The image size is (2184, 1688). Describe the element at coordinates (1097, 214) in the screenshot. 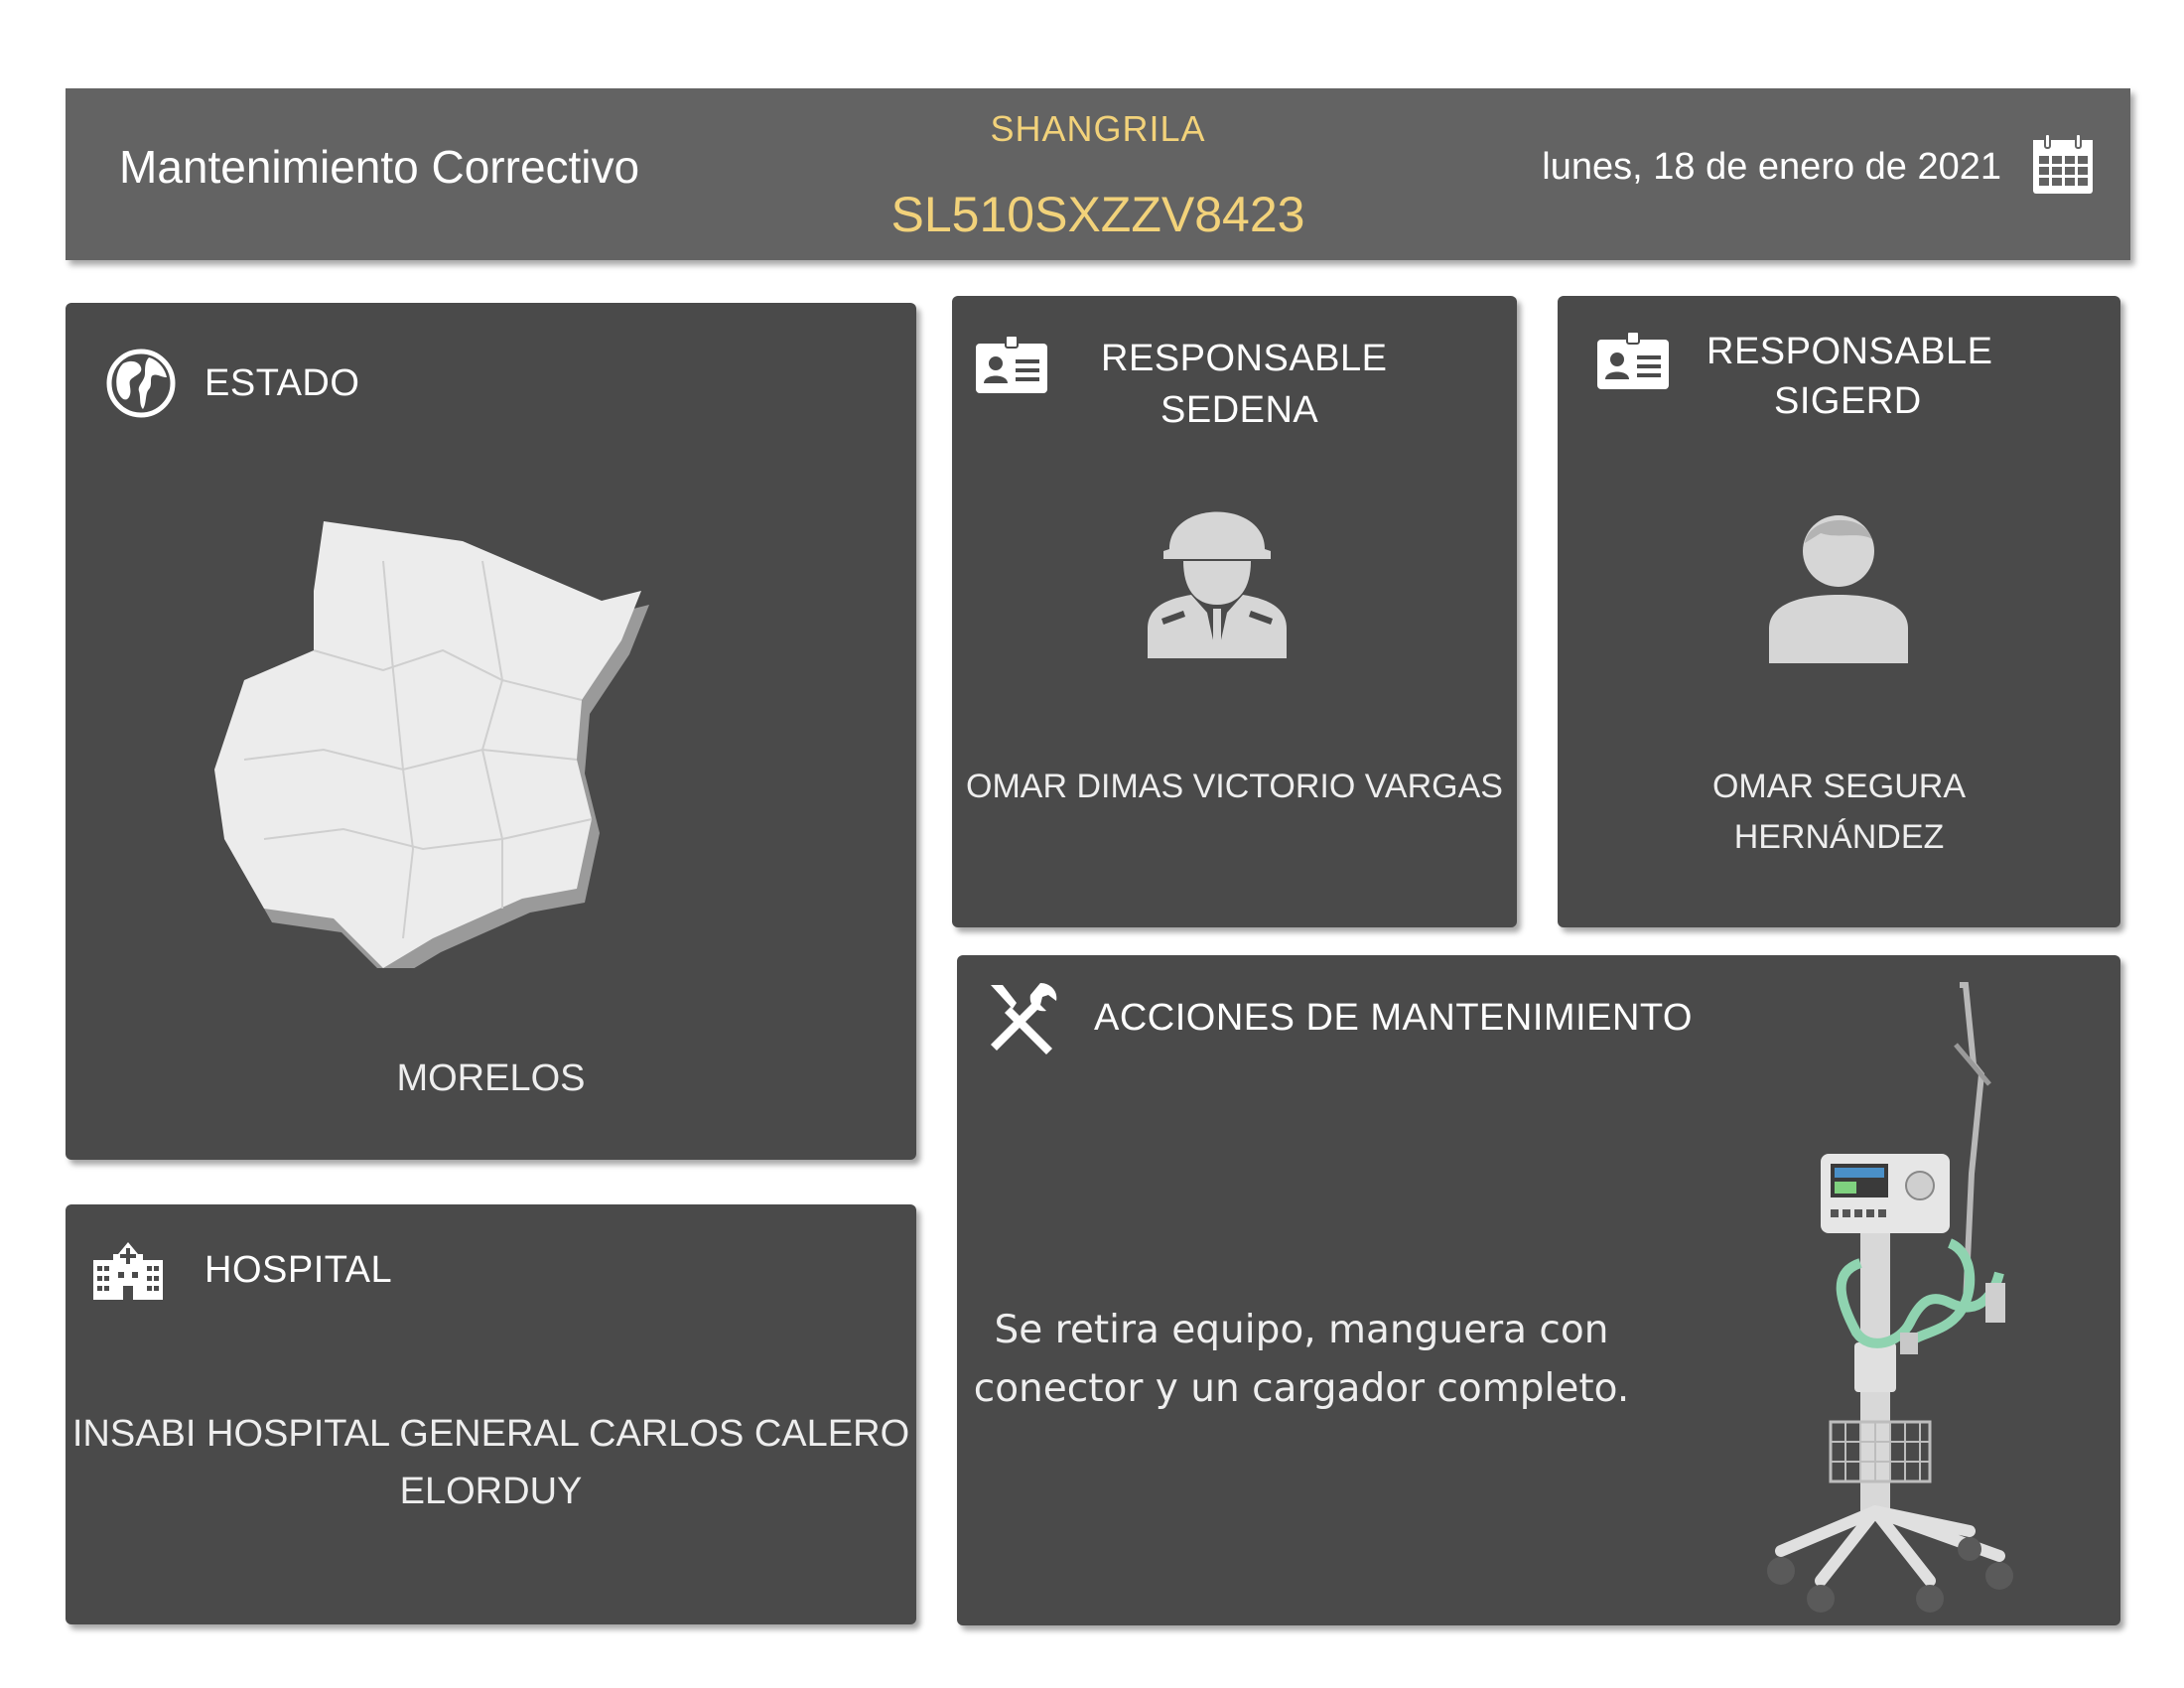

I see `serial-number: SL510SXZZV8423` at that location.